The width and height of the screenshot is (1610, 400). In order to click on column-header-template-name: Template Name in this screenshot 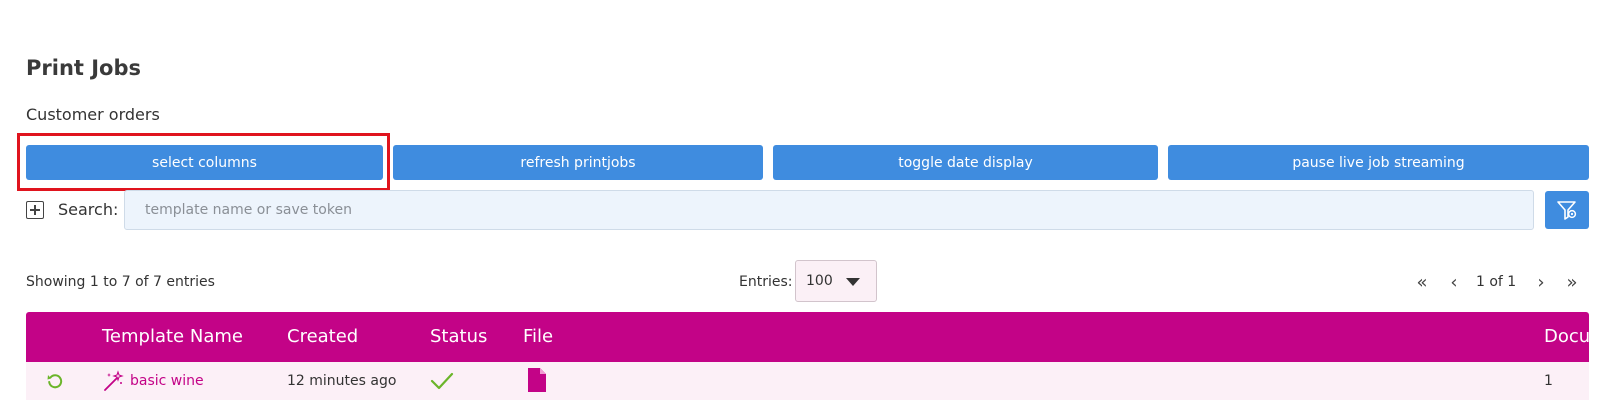, I will do `click(172, 336)`.